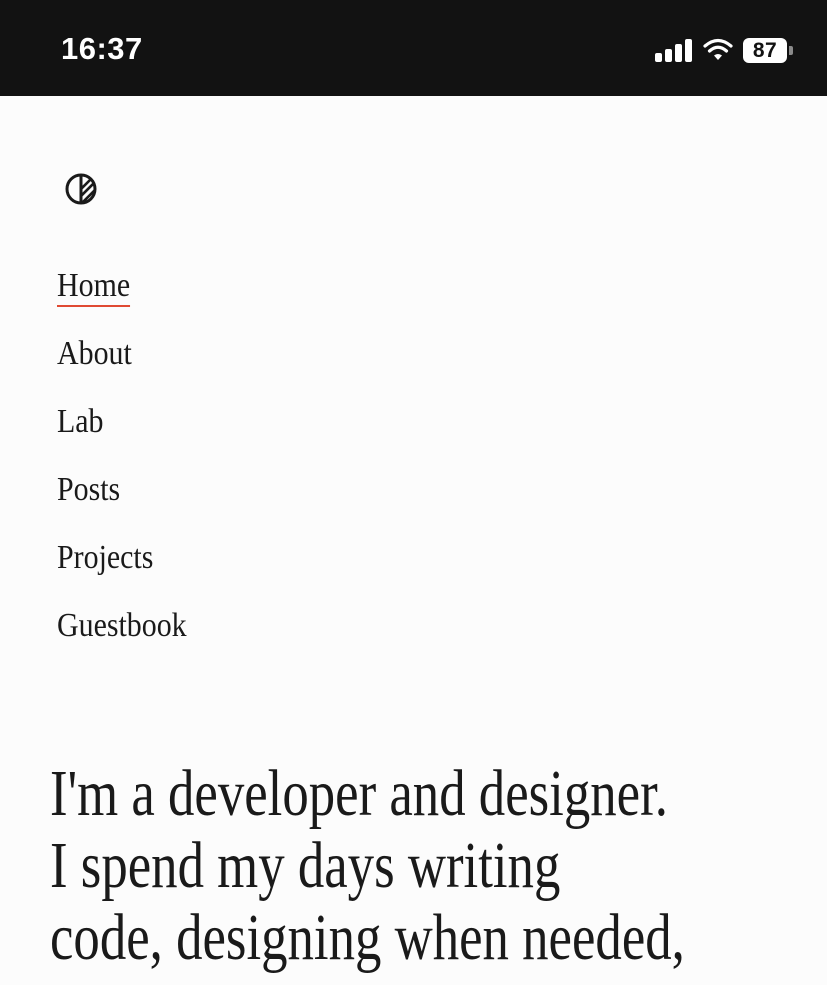 Image resolution: width=827 pixels, height=985 pixels. Describe the element at coordinates (122, 432) in the screenshot. I see `nav-item-lab: Lab` at that location.